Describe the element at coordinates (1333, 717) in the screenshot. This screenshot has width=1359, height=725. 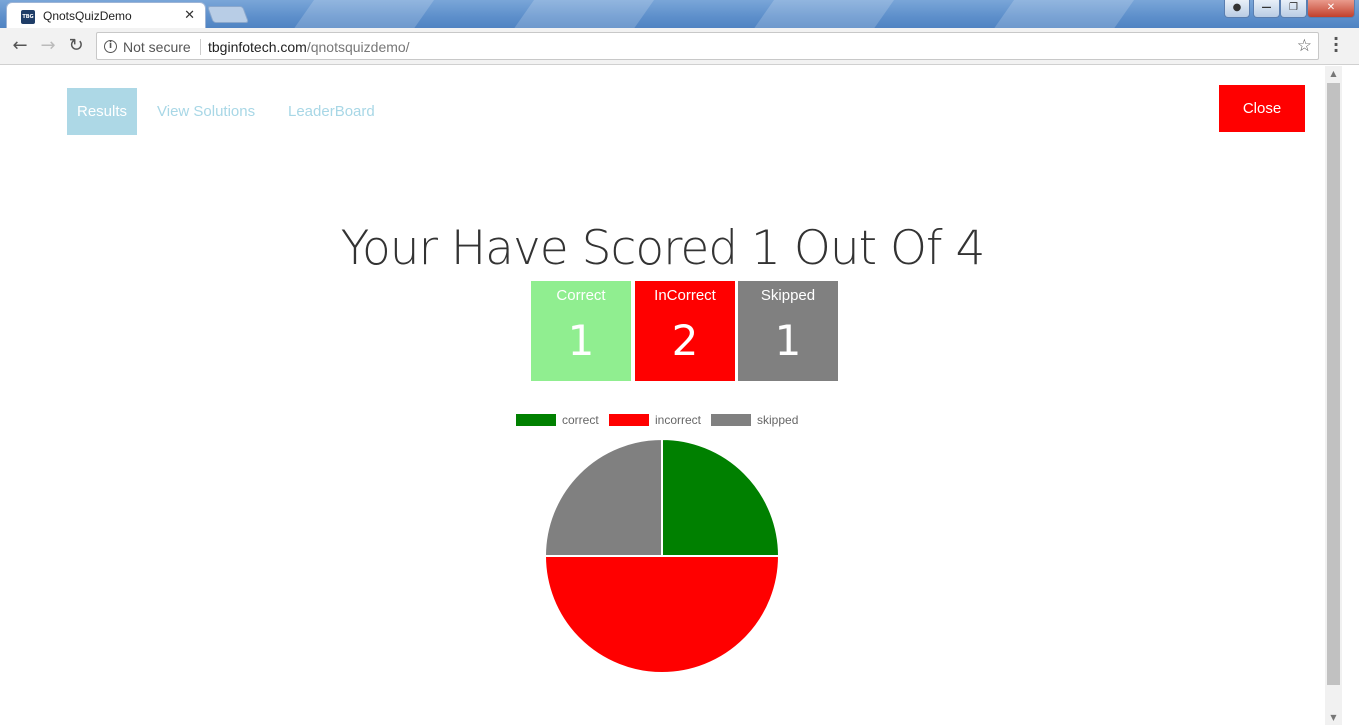
I see `scroll-down-icon: ▼` at that location.